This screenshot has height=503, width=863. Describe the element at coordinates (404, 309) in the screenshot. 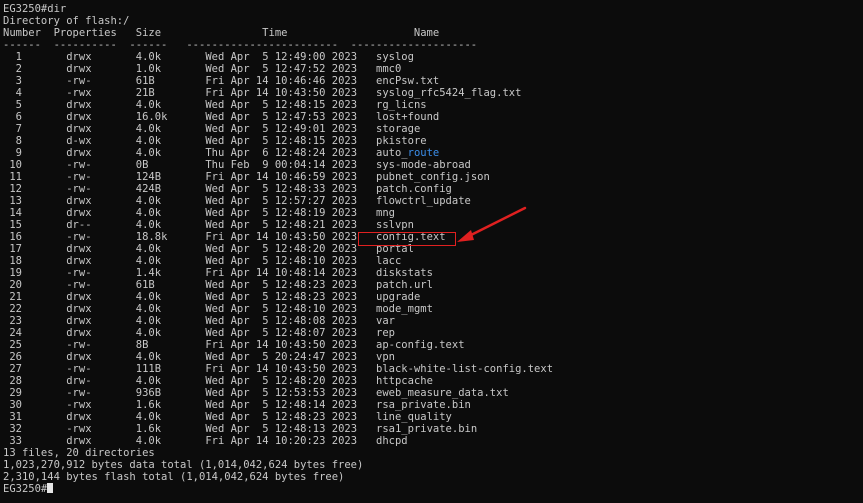

I see `row-name: mode_mgmt` at that location.